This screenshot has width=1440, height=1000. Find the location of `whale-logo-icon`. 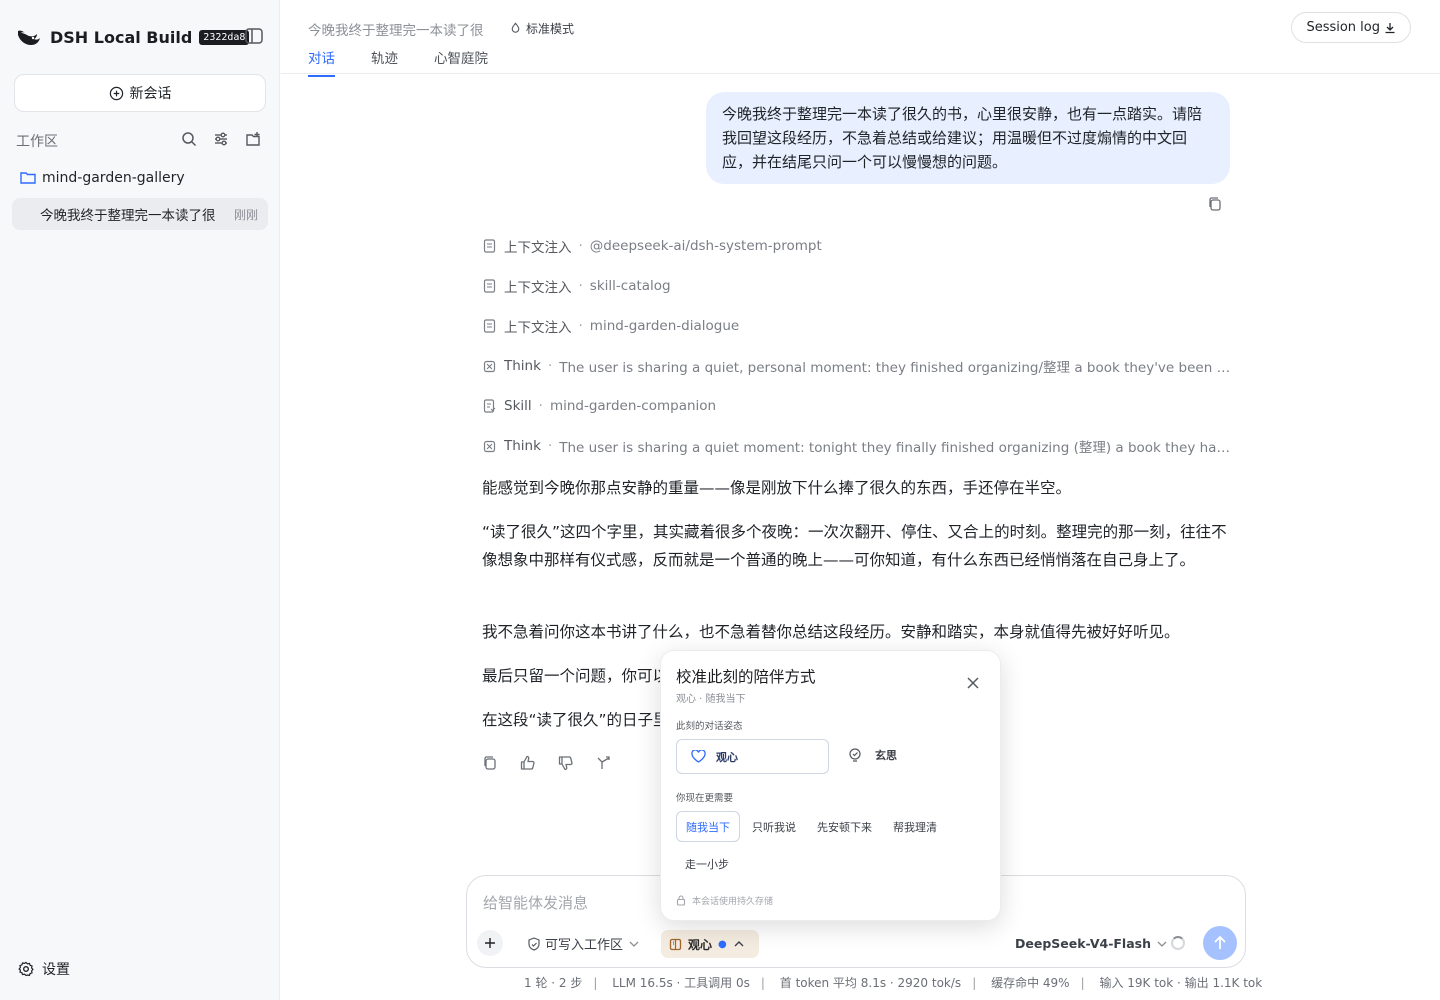

whale-logo-icon is located at coordinates (29, 37).